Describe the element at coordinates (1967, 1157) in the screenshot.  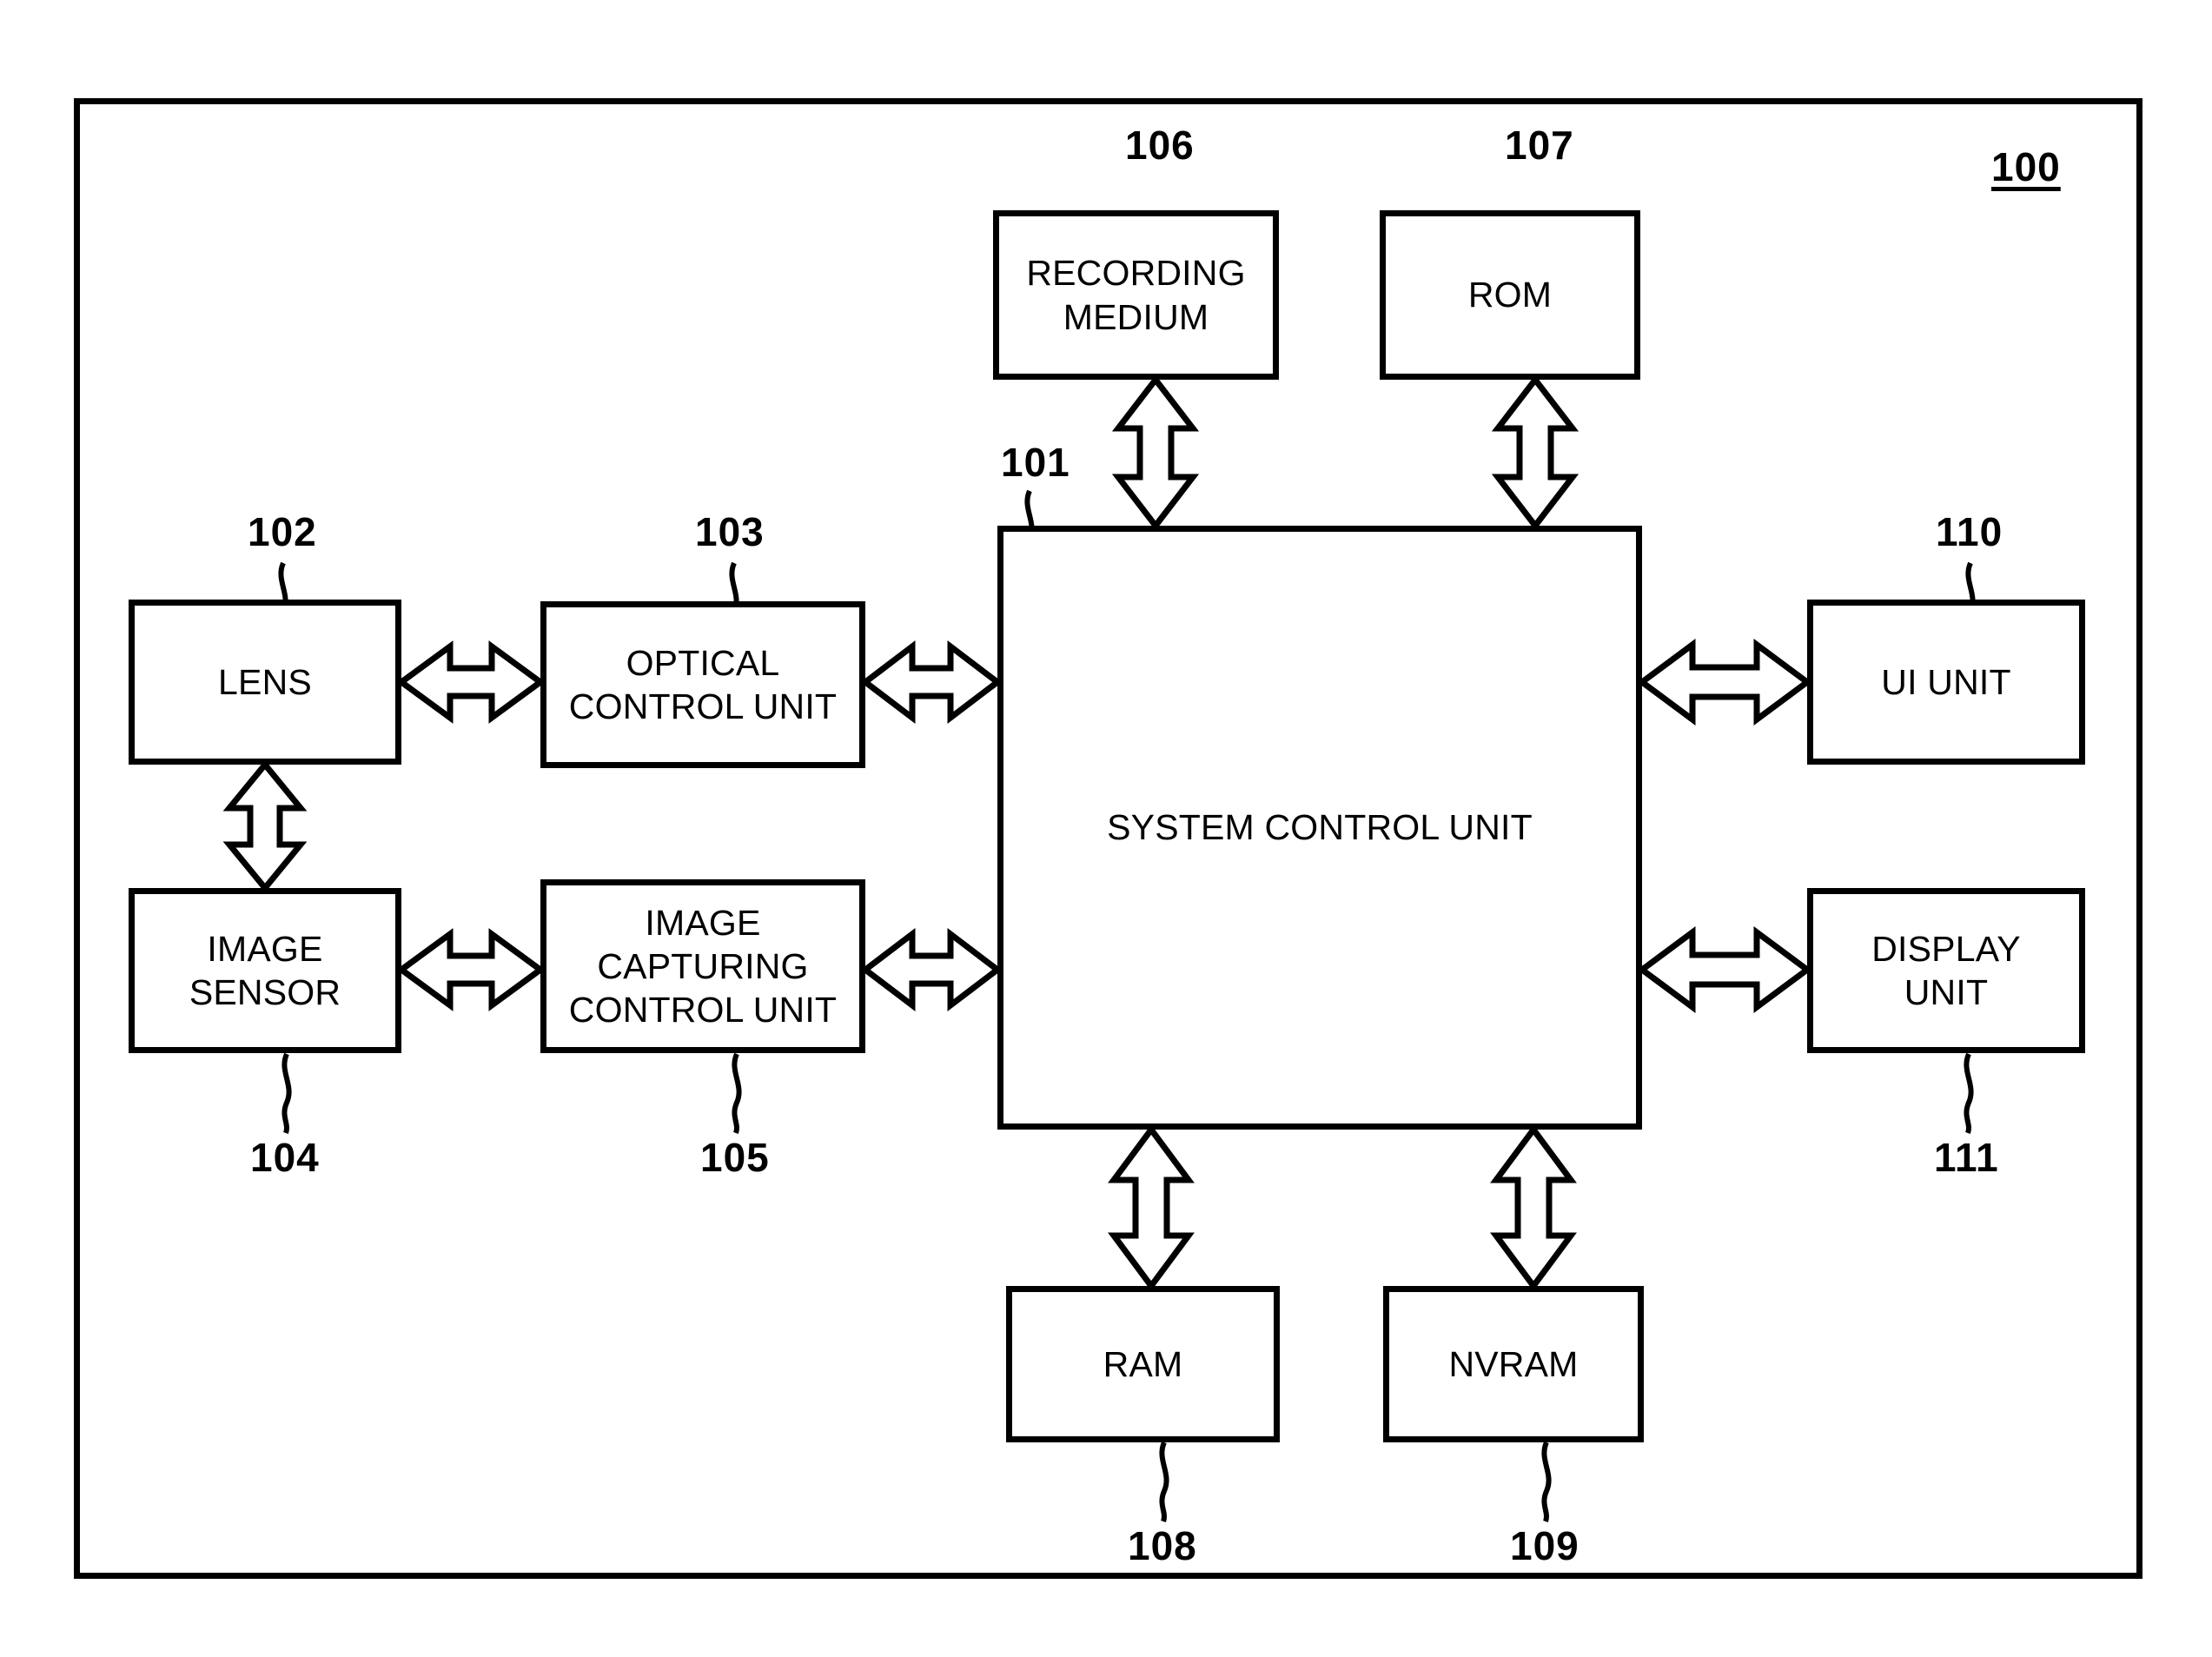
I see `numeral-111: 111` at that location.